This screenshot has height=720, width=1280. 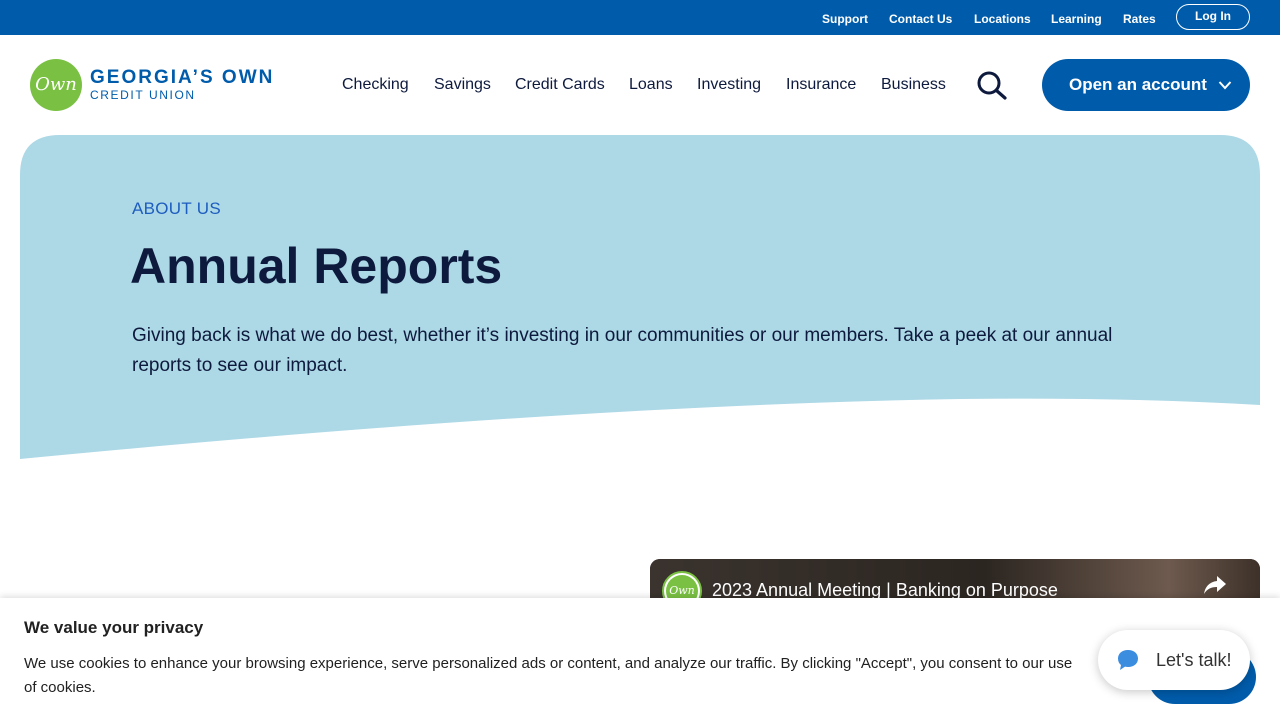 I want to click on open-account-label: Open an account, so click(x=1138, y=84).